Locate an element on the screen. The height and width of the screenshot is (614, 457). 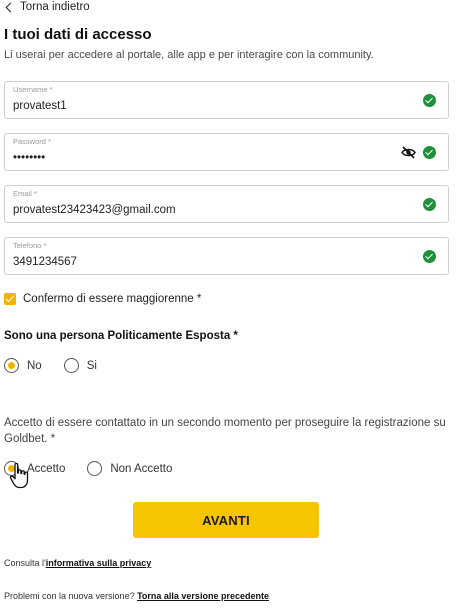
page-title: I tuoi dati di accesso is located at coordinates (78, 34).